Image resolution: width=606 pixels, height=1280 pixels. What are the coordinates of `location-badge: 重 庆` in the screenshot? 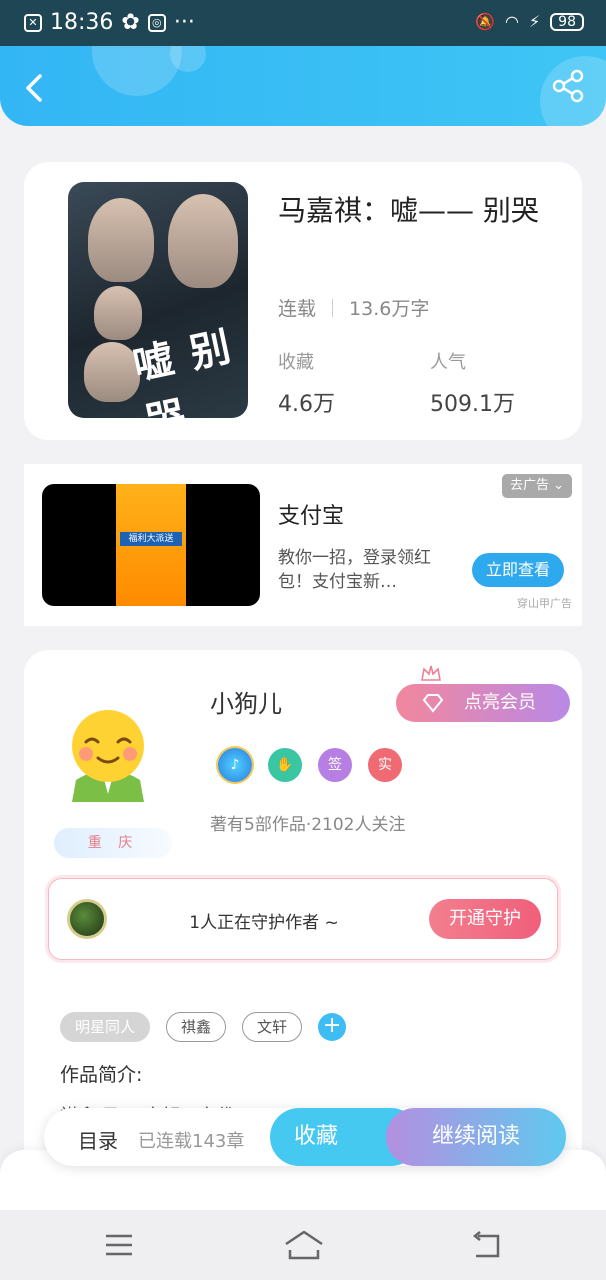 It's located at (113, 843).